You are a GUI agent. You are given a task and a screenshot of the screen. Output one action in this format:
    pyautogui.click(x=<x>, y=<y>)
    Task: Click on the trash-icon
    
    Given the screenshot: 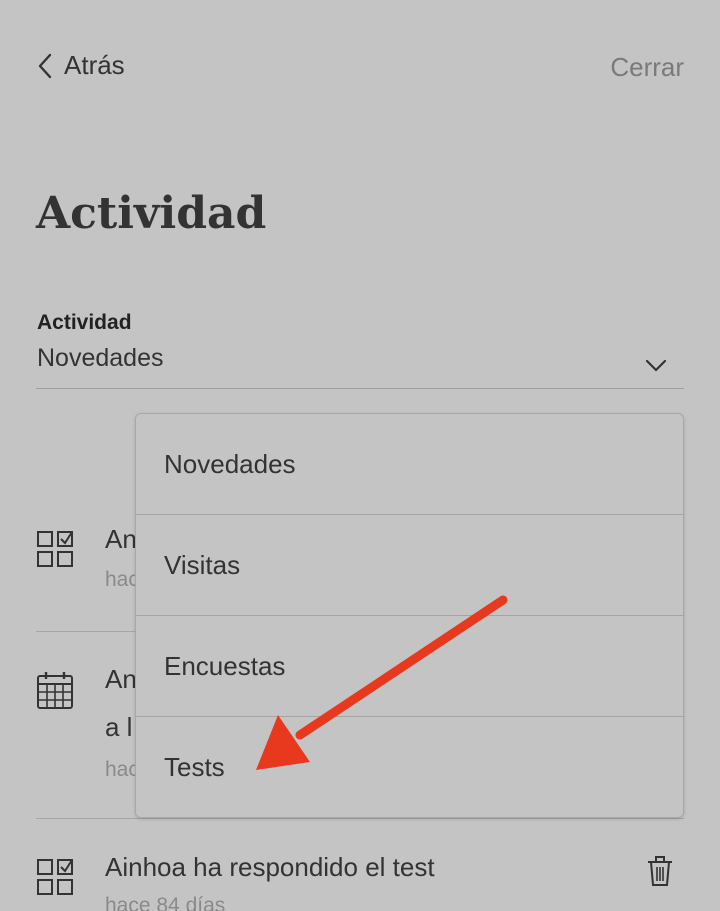 What is the action you would take?
    pyautogui.click(x=660, y=871)
    